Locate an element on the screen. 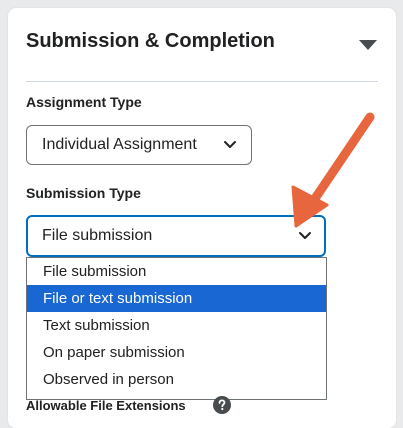 The height and width of the screenshot is (428, 403). help-circle-icon is located at coordinates (222, 405).